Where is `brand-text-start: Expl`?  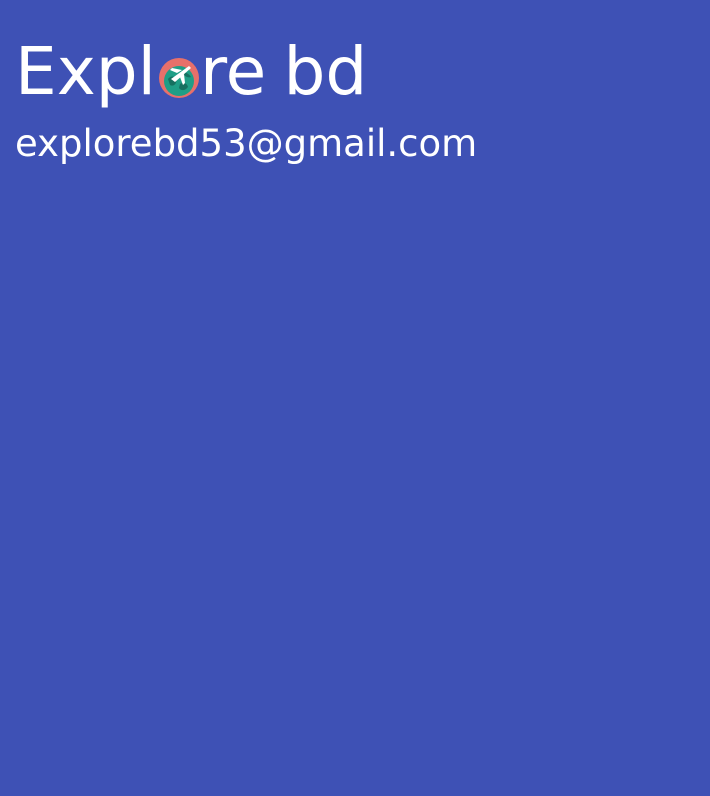
brand-text-start: Expl is located at coordinates (85, 71).